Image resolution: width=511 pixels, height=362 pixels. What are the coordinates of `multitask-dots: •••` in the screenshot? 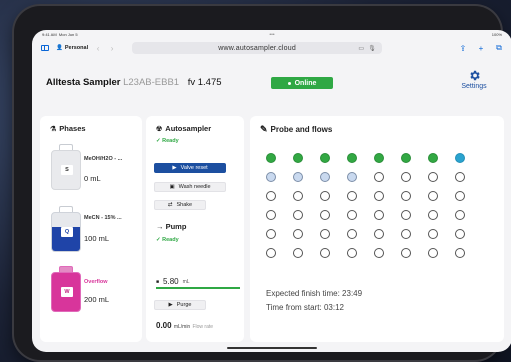 It's located at (271, 35).